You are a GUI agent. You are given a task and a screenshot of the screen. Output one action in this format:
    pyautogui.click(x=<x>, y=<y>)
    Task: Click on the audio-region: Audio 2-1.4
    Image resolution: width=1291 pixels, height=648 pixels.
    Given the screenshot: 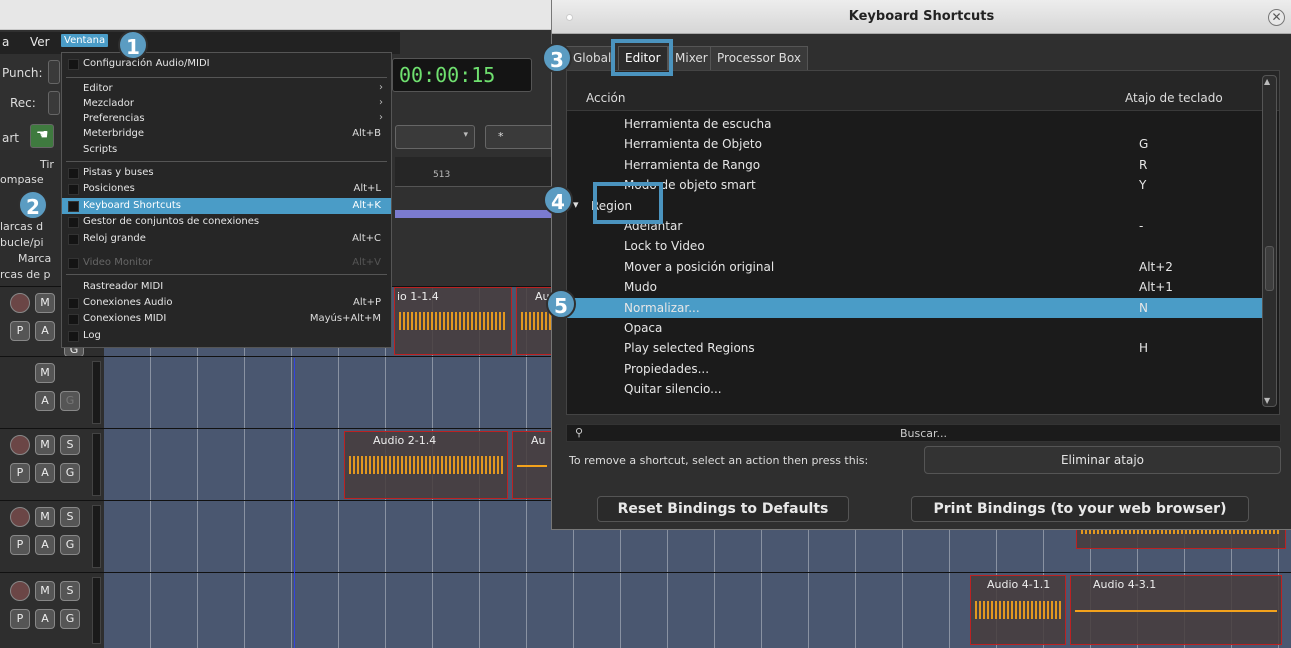 What is the action you would take?
    pyautogui.click(x=426, y=465)
    